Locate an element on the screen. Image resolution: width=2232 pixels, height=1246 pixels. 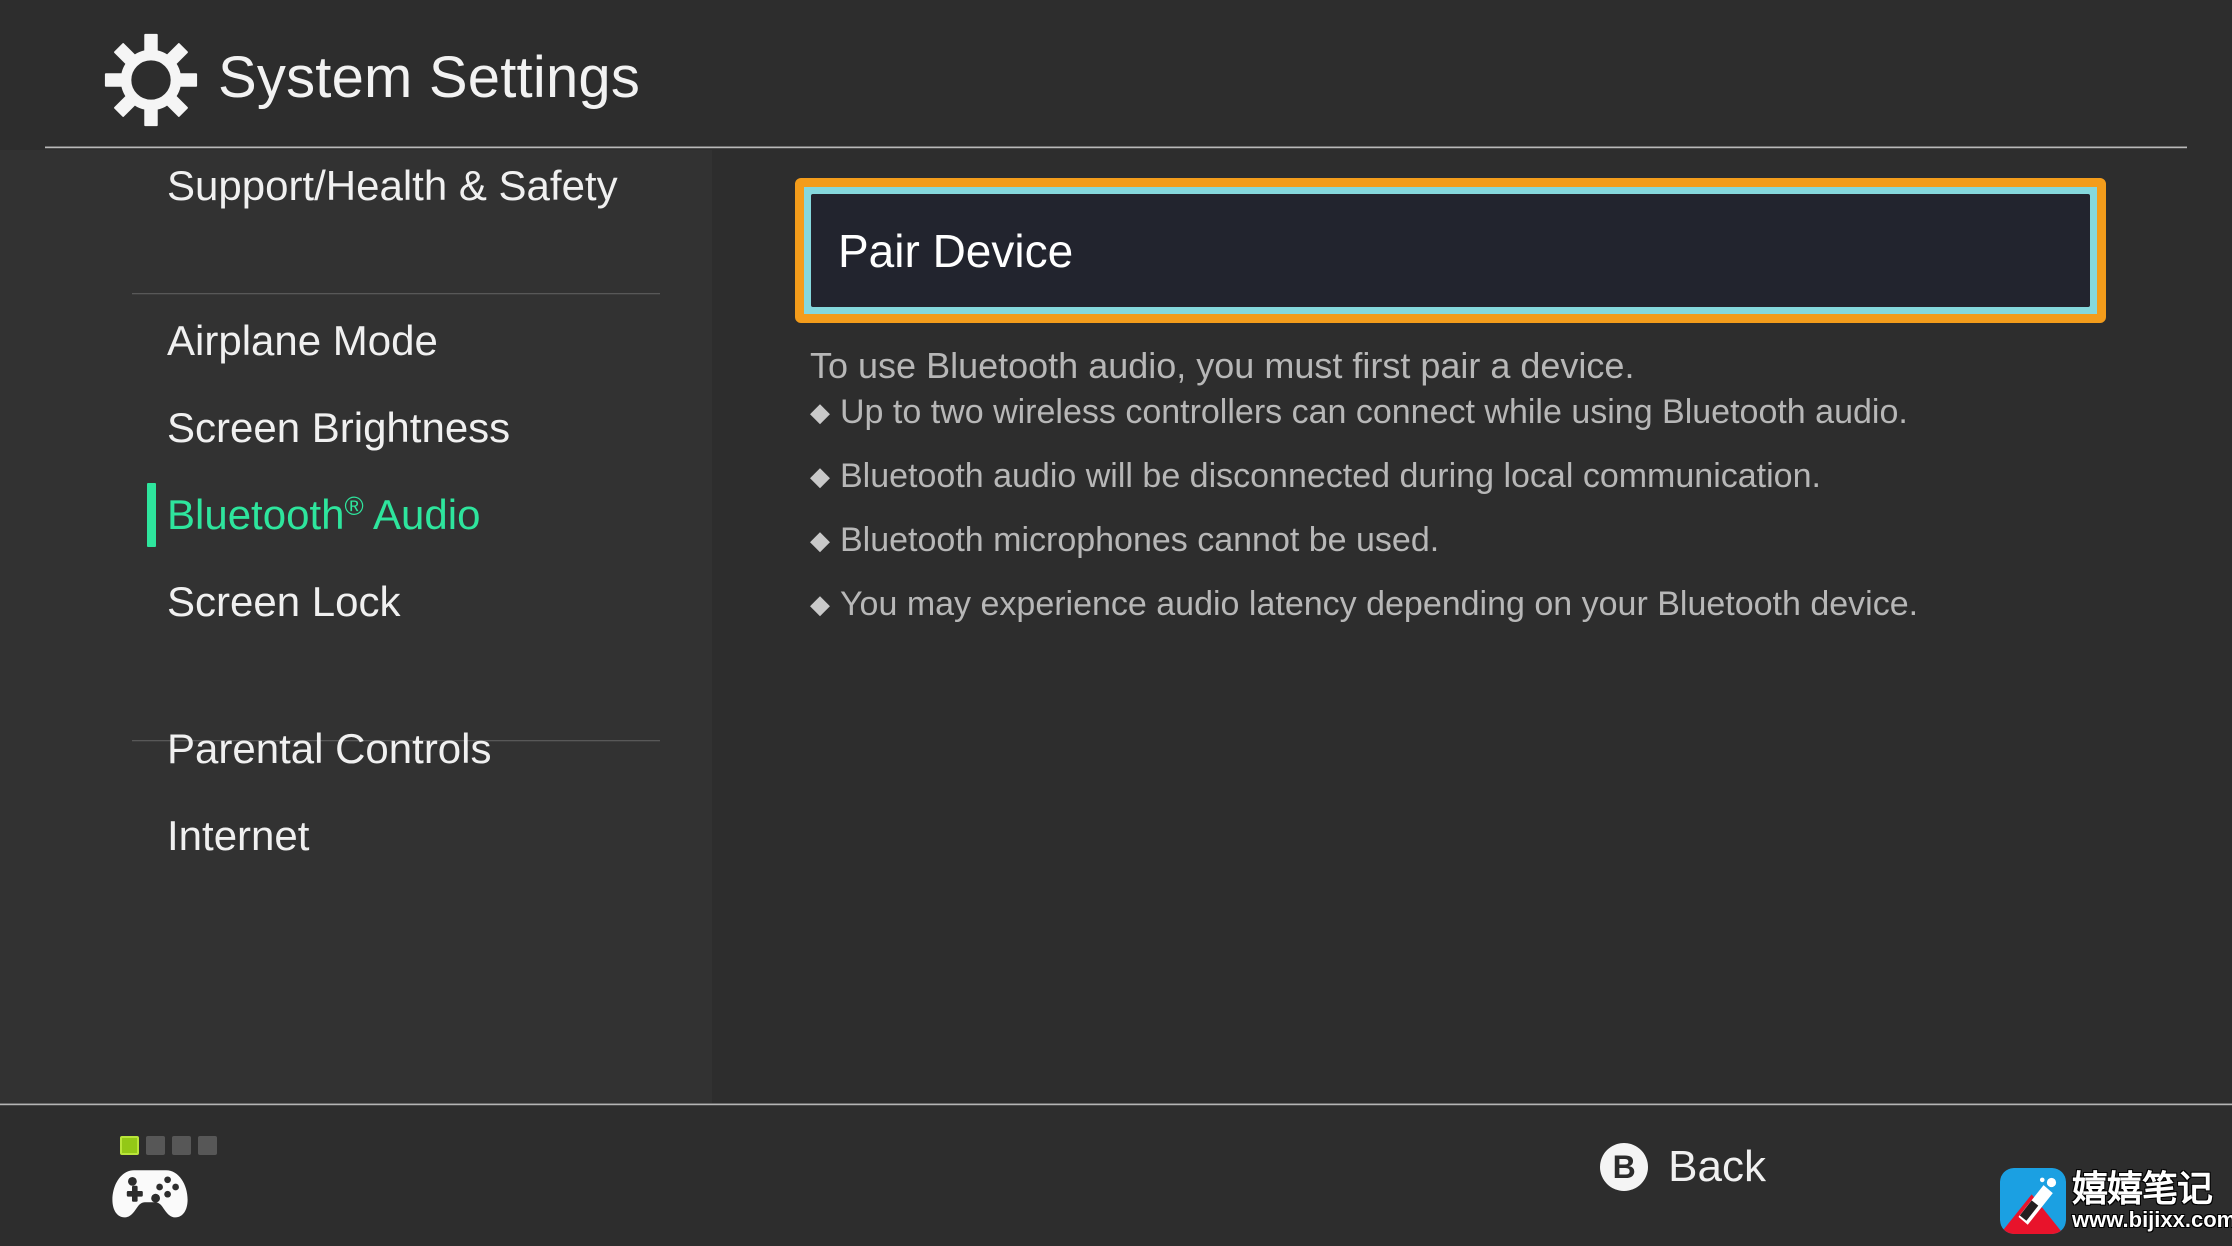
pair-device-button-inner: Pair Device is located at coordinates (1450, 250).